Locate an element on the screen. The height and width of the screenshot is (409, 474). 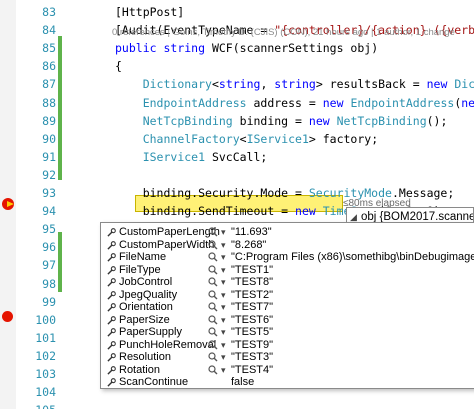
line-number: 104 is located at coordinates (45, 392).